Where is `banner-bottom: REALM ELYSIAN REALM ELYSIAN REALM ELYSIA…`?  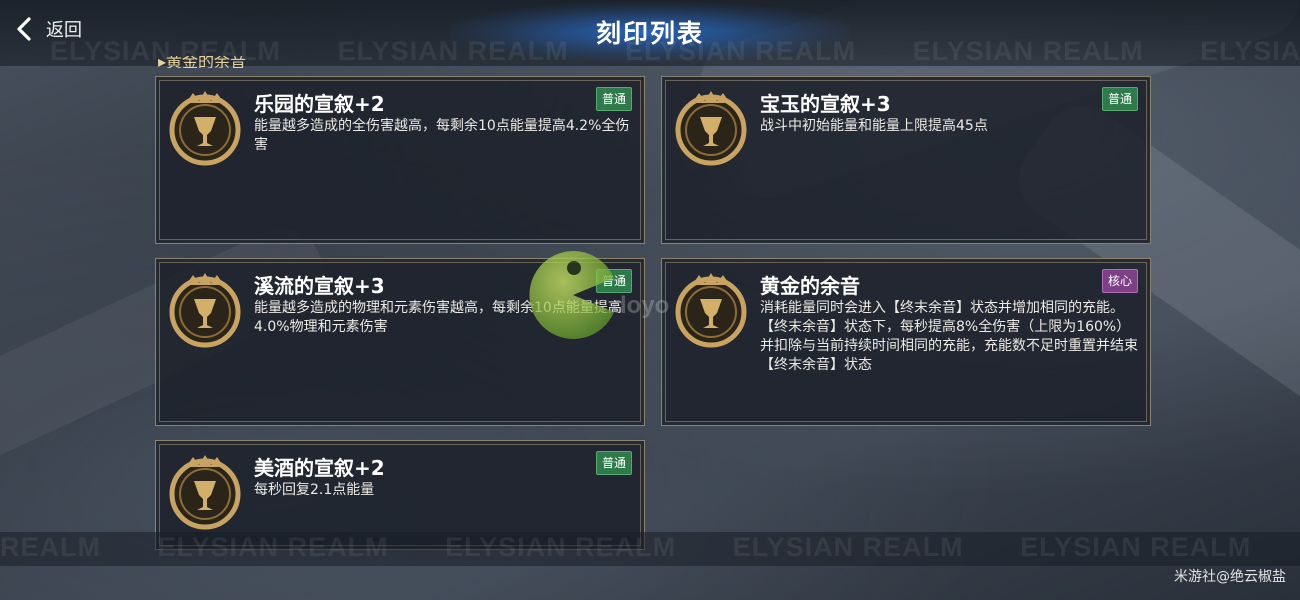
banner-bottom: REALM ELYSIAN REALM ELYSIAN REALM ELYSIA… is located at coordinates (650, 549).